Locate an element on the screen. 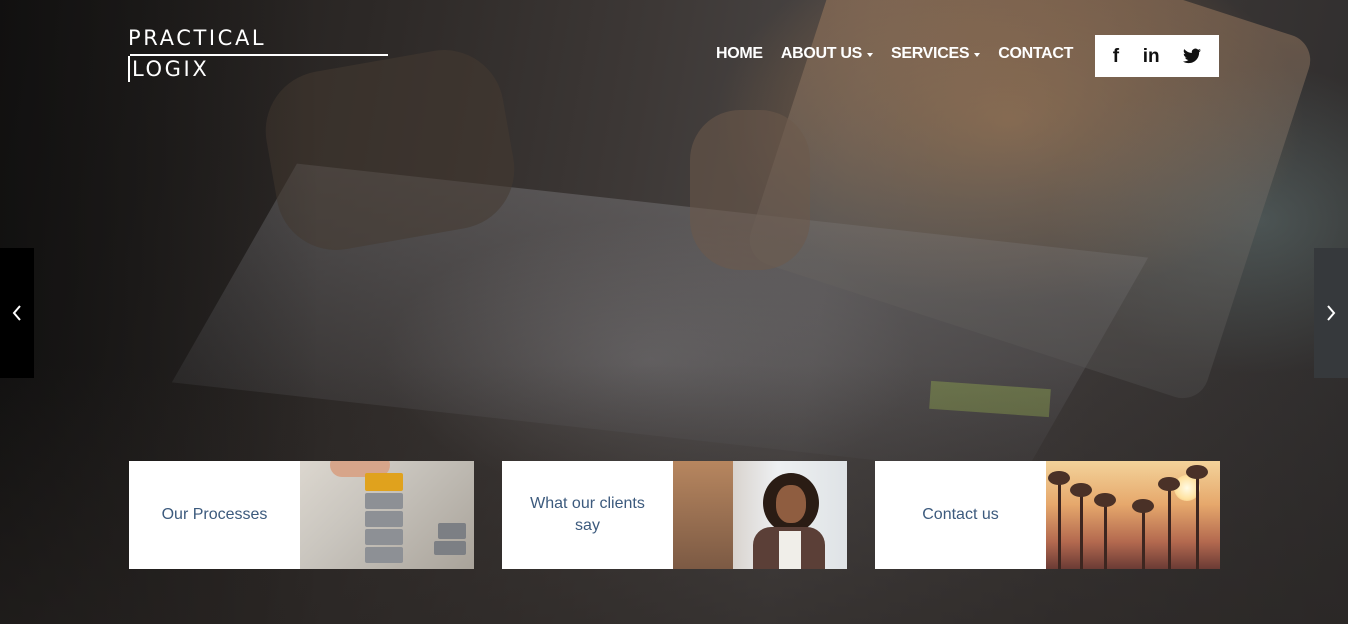 Image resolution: width=1348 pixels, height=624 pixels. face-shape is located at coordinates (791, 504).